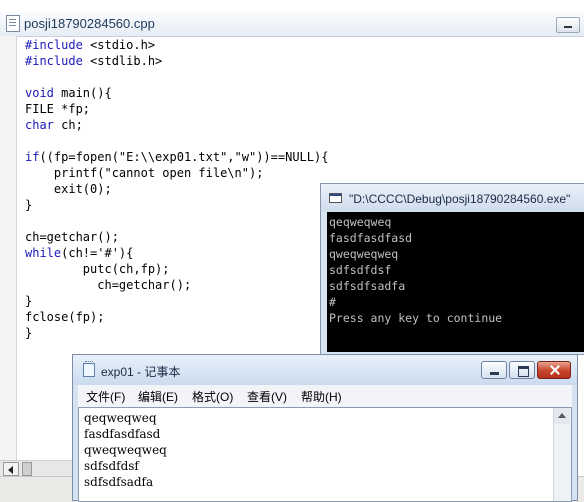  I want to click on code-line: #include <stdio.h>, so click(176, 45).